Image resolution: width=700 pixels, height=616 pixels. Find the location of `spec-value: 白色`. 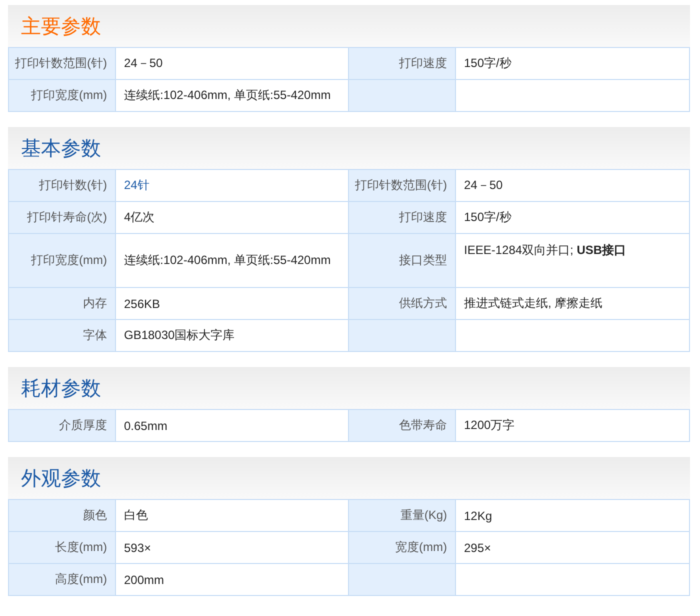

spec-value: 白色 is located at coordinates (232, 516).